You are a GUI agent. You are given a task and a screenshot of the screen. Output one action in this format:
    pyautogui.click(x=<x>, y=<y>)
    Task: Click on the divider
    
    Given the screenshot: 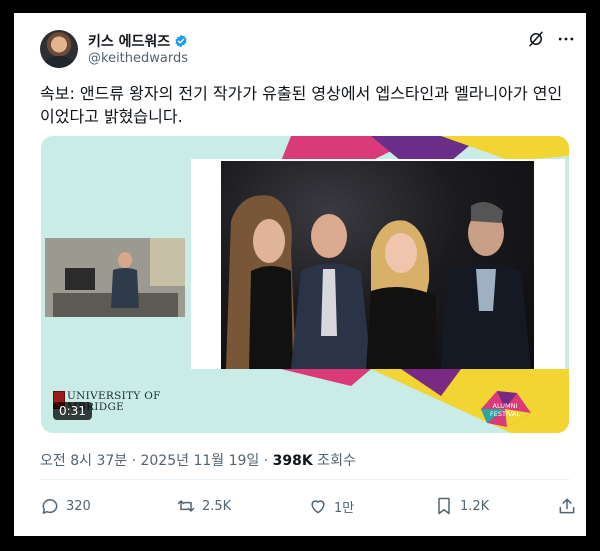 What is the action you would take?
    pyautogui.click(x=305, y=479)
    